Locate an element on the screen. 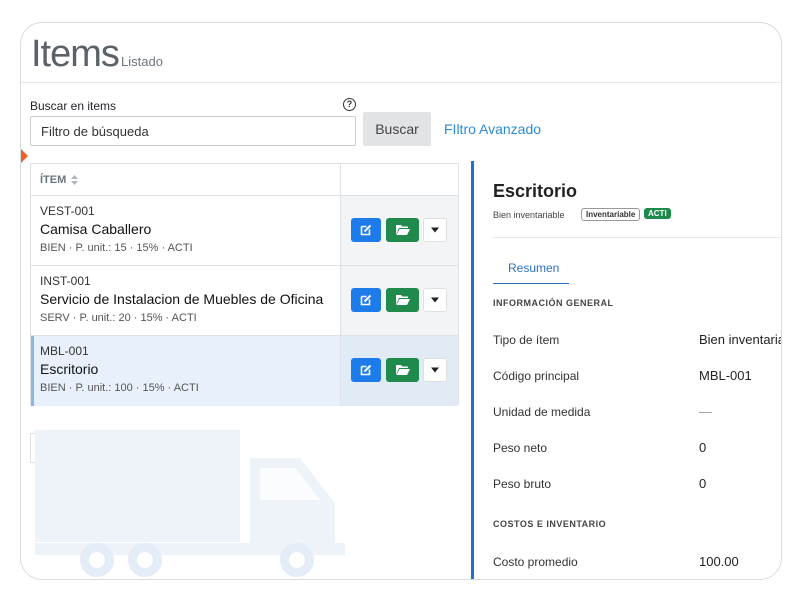  tab-resumen: Resumen is located at coordinates (533, 268).